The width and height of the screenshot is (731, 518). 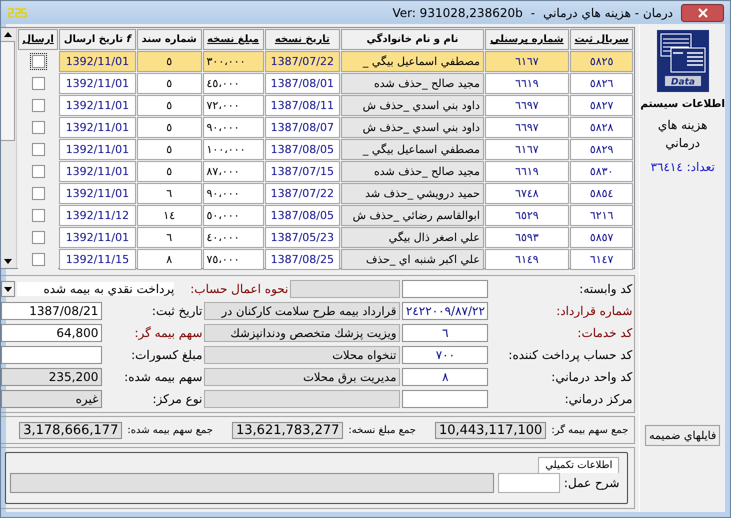 What do you see at coordinates (445, 377) in the screenshot?
I see `input-field: ٨` at bounding box center [445, 377].